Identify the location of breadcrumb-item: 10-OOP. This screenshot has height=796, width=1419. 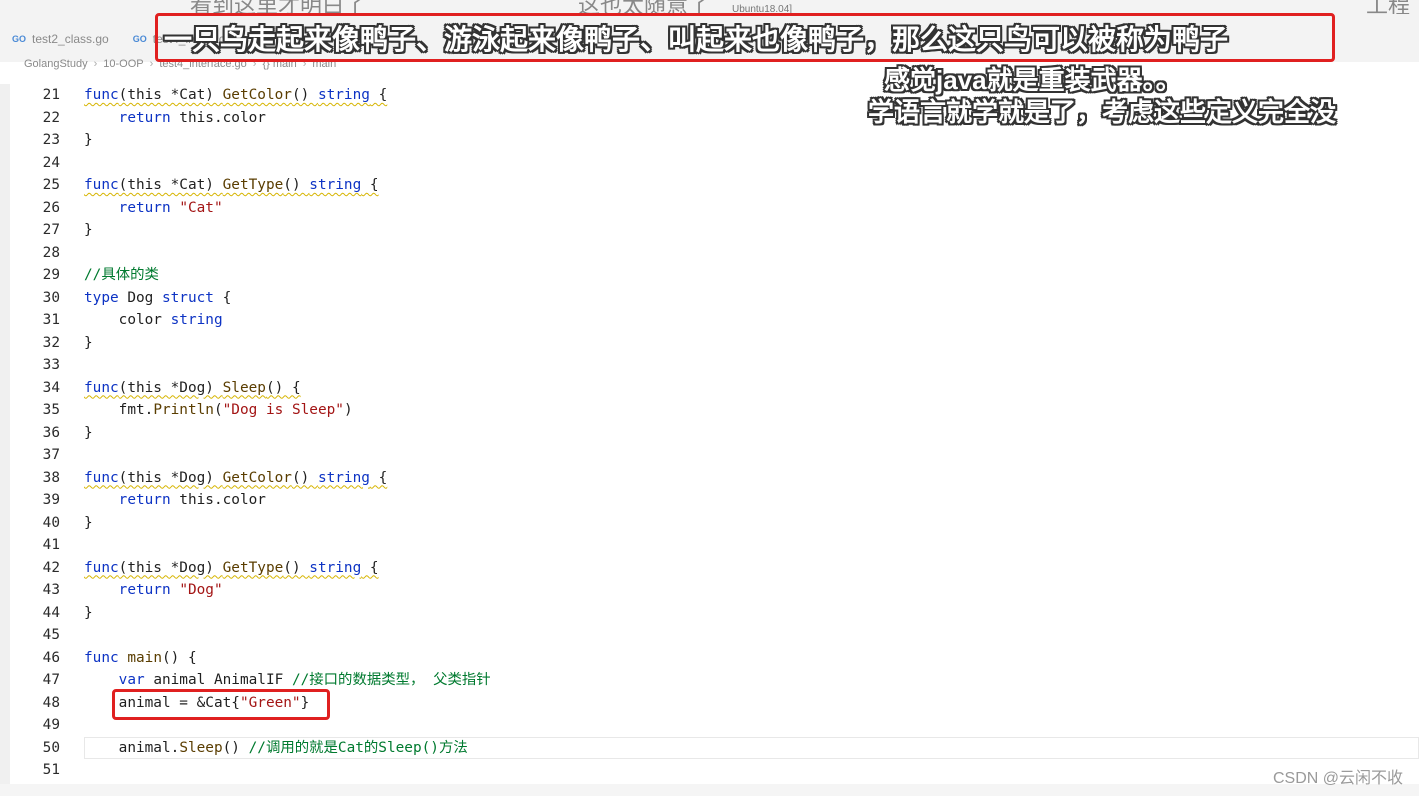
(123, 64).